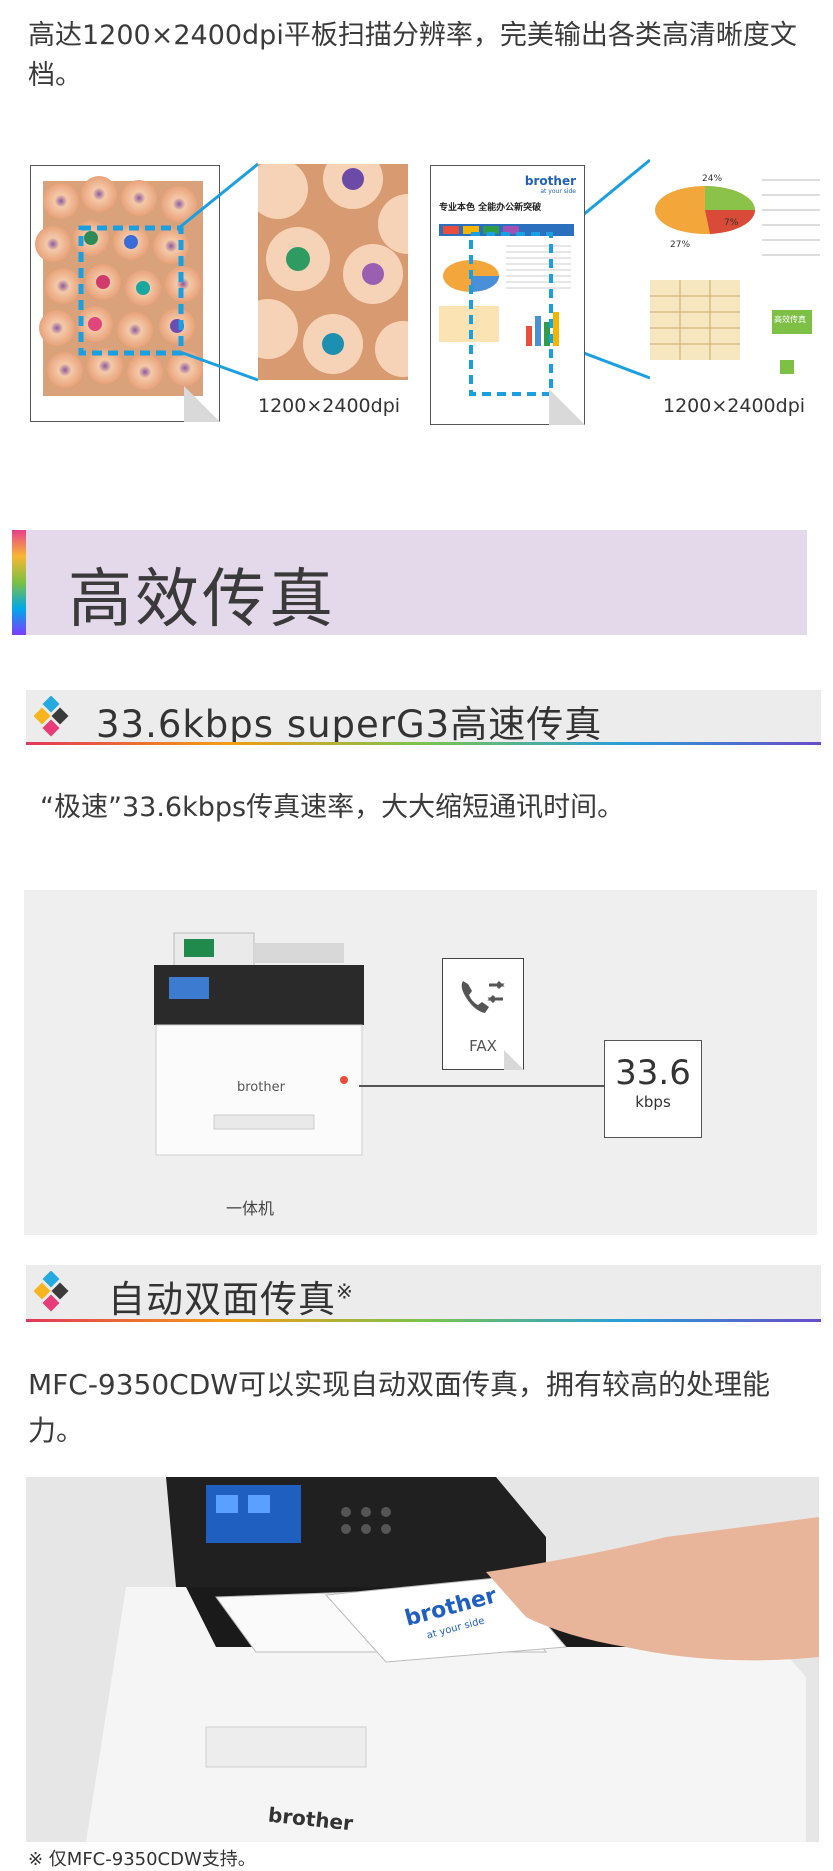  Describe the element at coordinates (790, 319) in the screenshot. I see `zoom-side-label: 高效传真` at that location.